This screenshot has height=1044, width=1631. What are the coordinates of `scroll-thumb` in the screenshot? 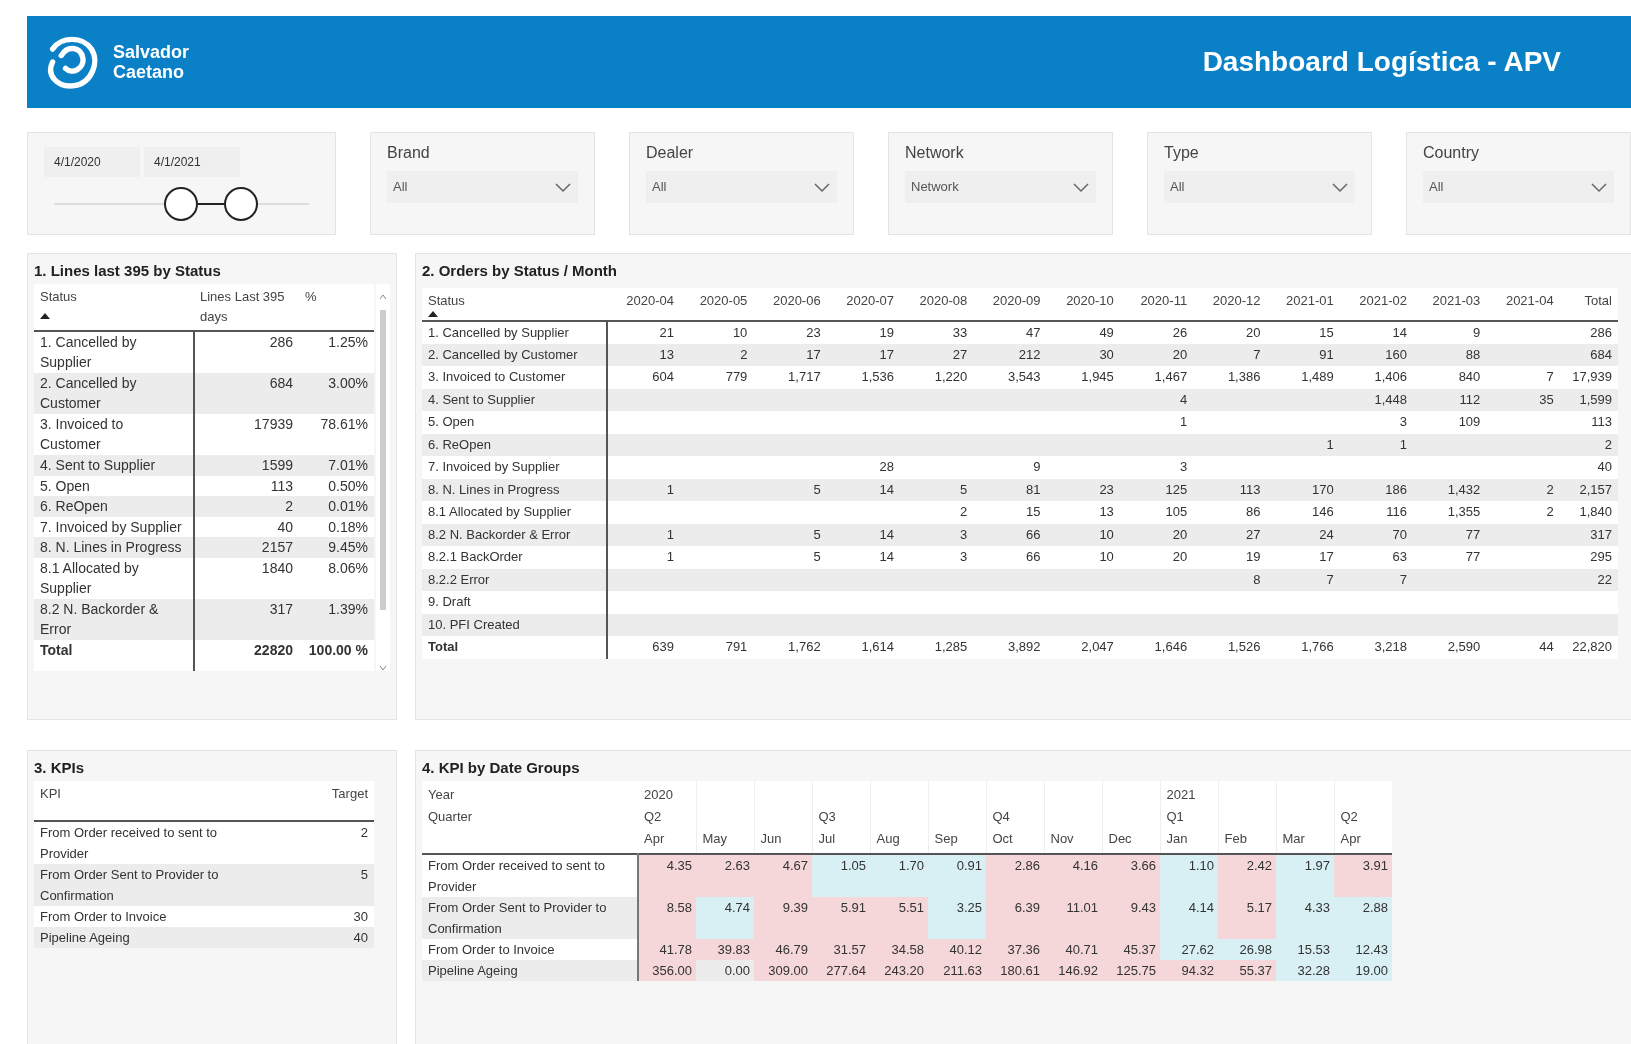 It's located at (383, 460).